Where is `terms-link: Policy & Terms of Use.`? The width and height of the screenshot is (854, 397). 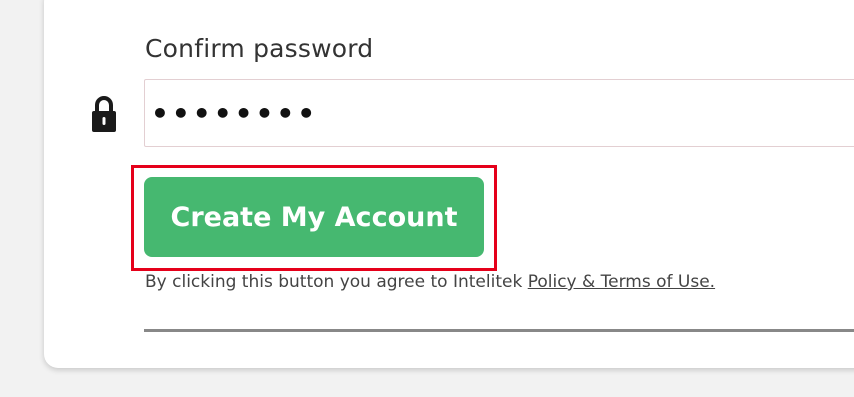 terms-link: Policy & Terms of Use. is located at coordinates (621, 282).